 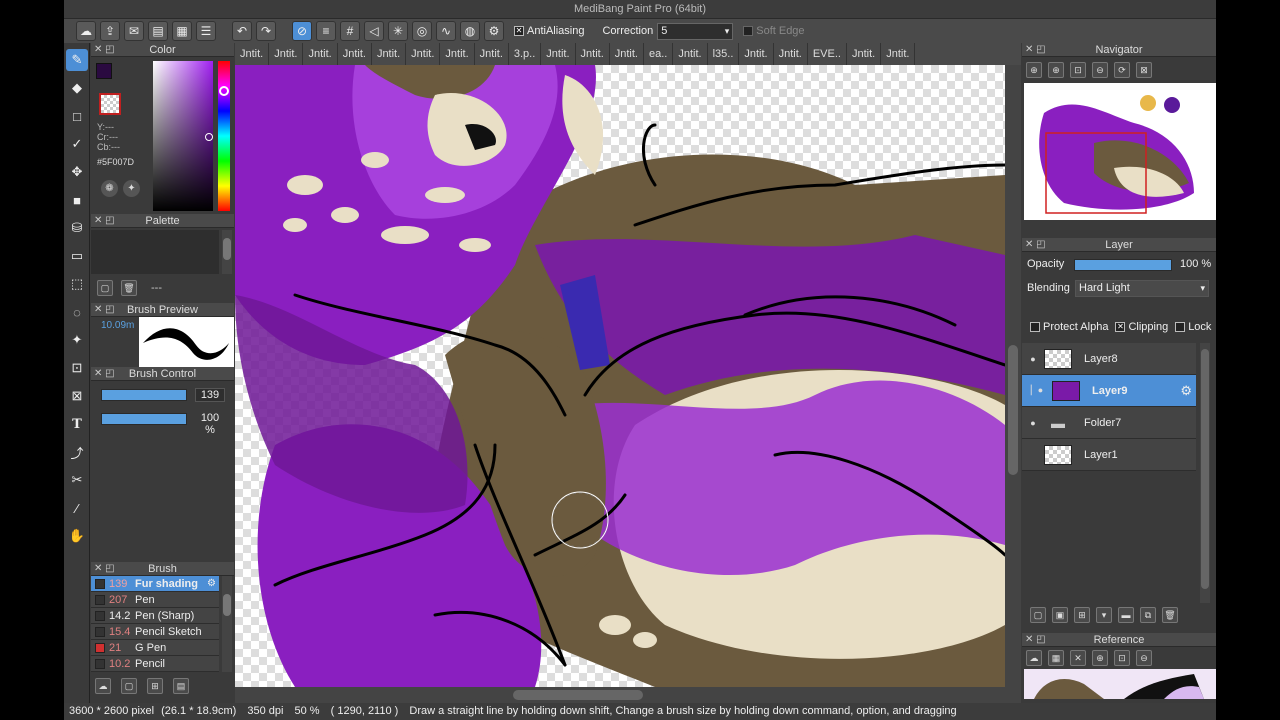 What do you see at coordinates (1126, 615) in the screenshot?
I see `new-folder-icon: ▬` at bounding box center [1126, 615].